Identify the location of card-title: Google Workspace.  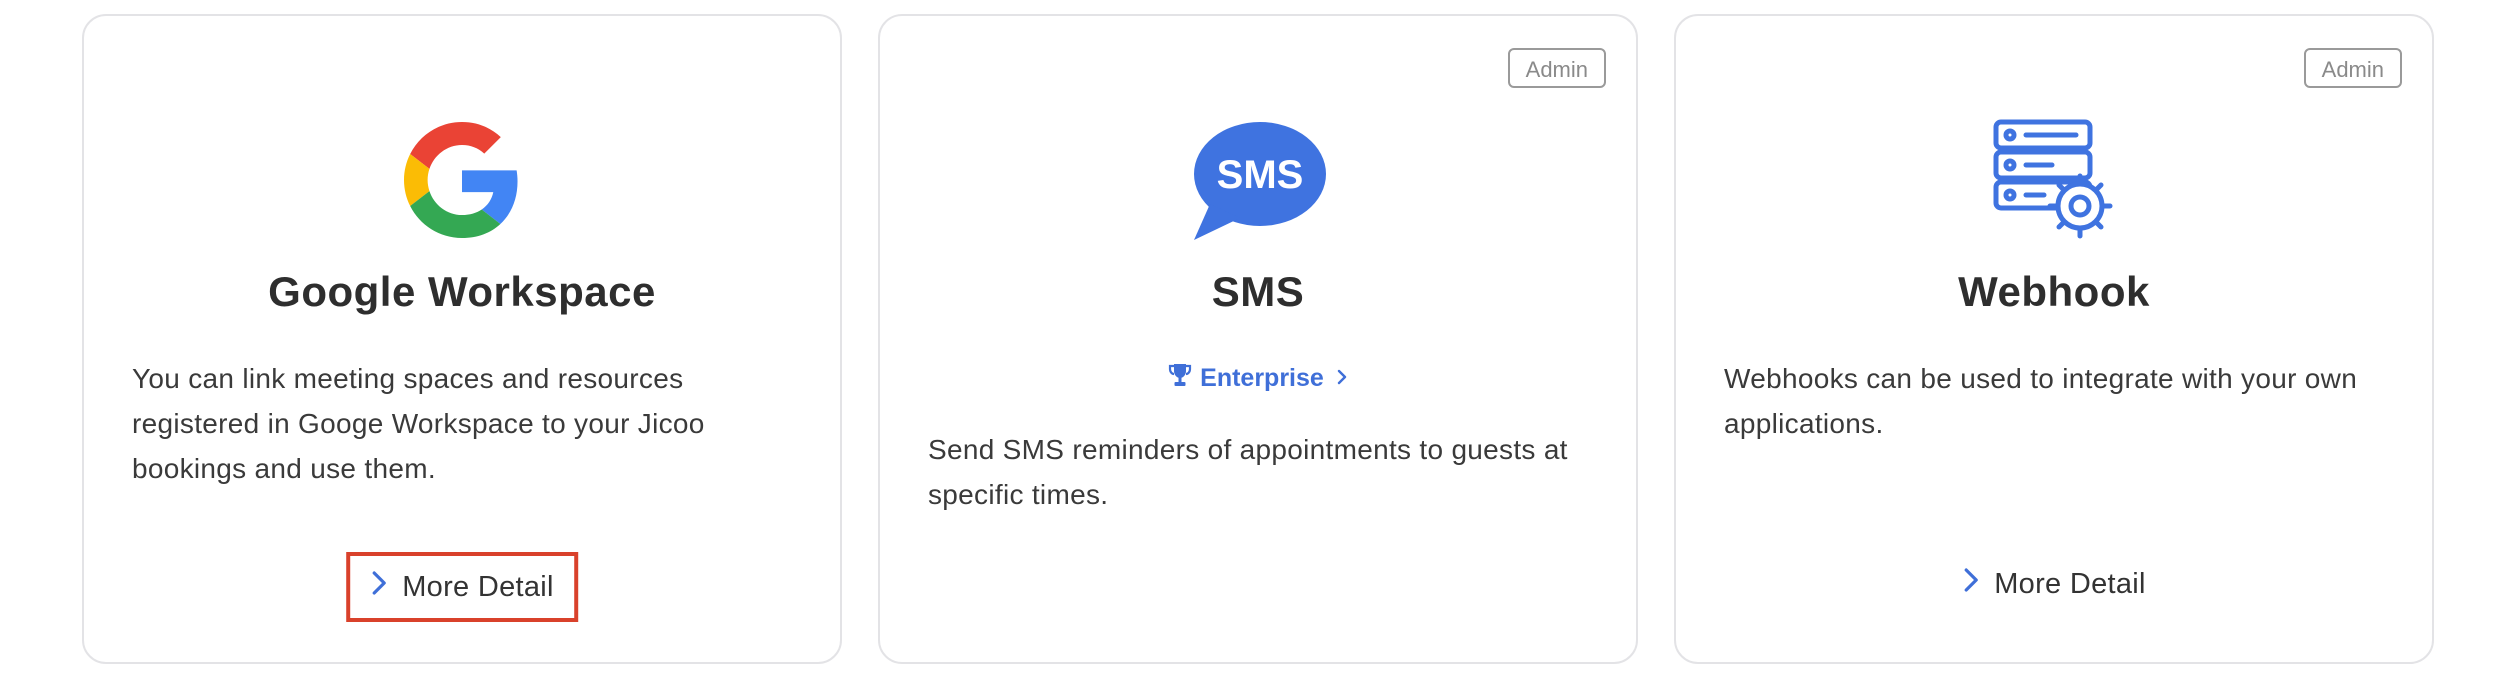
(462, 291).